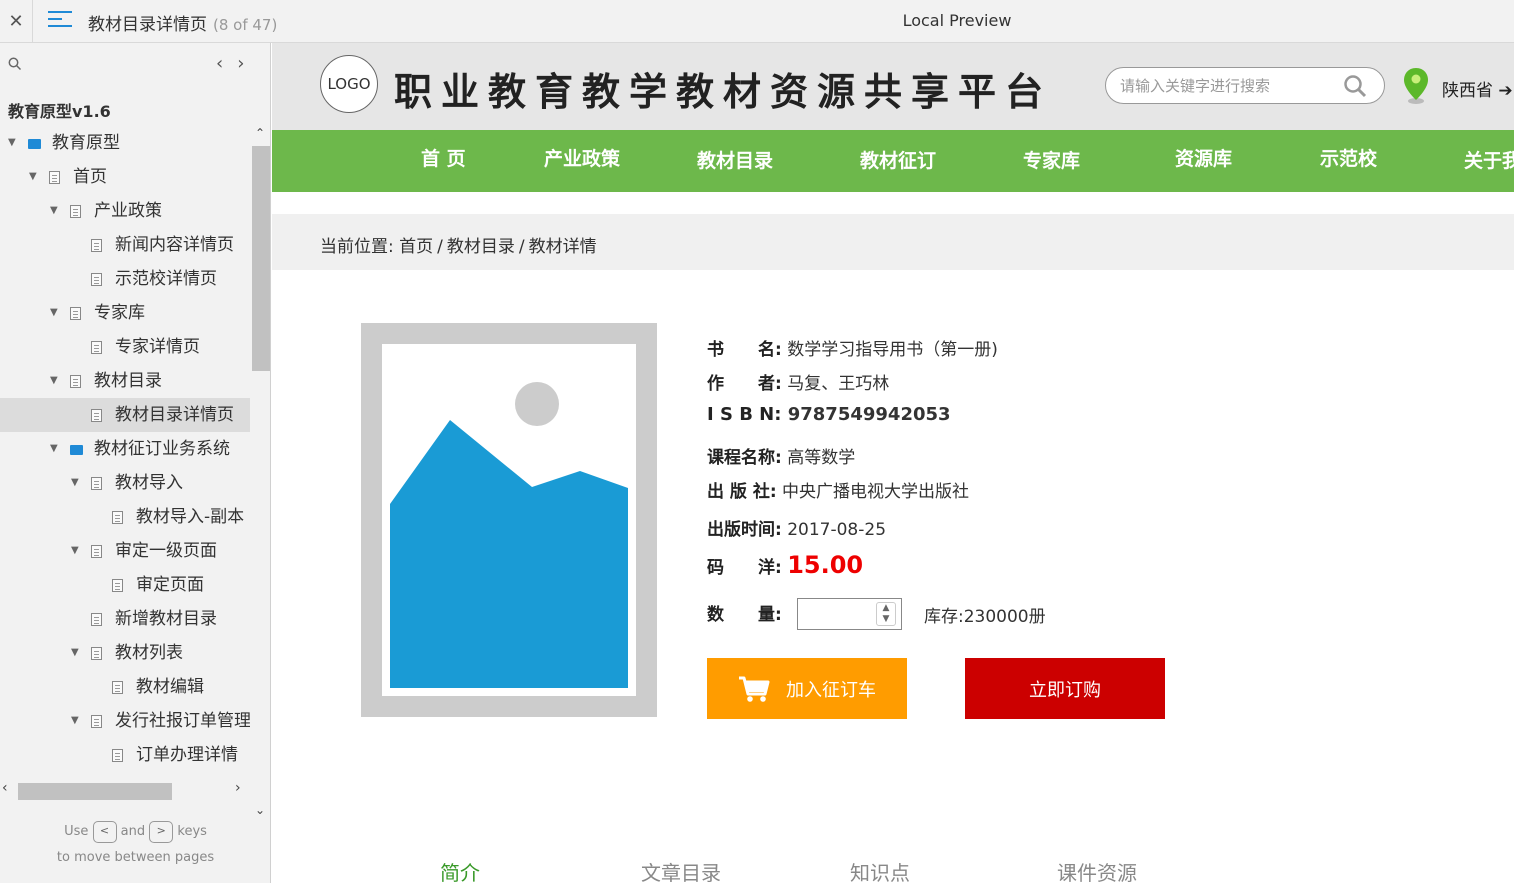 The image size is (1514, 883). What do you see at coordinates (744, 414) in the screenshot?
I see `book-isbn-label: I S B N:` at bounding box center [744, 414].